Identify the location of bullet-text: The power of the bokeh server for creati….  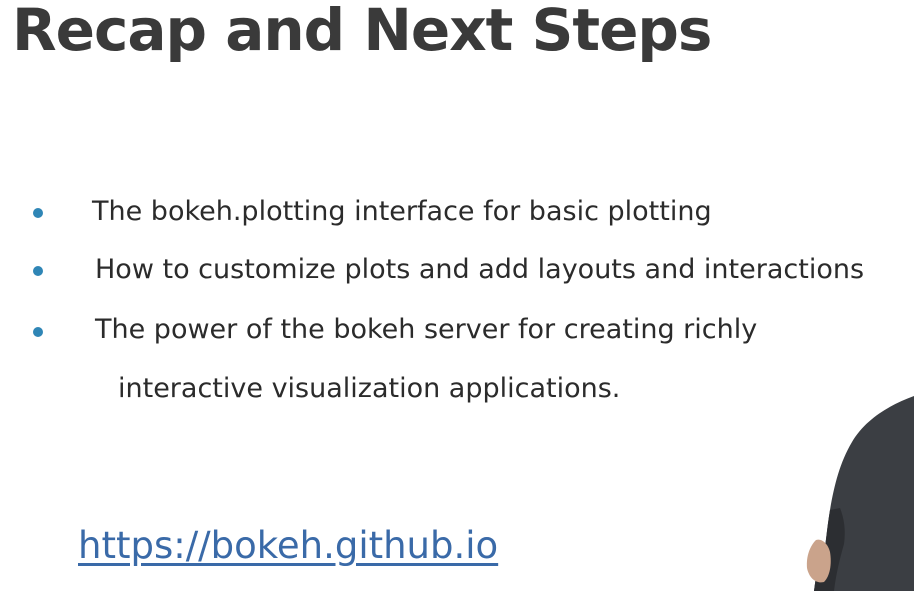
(426, 329).